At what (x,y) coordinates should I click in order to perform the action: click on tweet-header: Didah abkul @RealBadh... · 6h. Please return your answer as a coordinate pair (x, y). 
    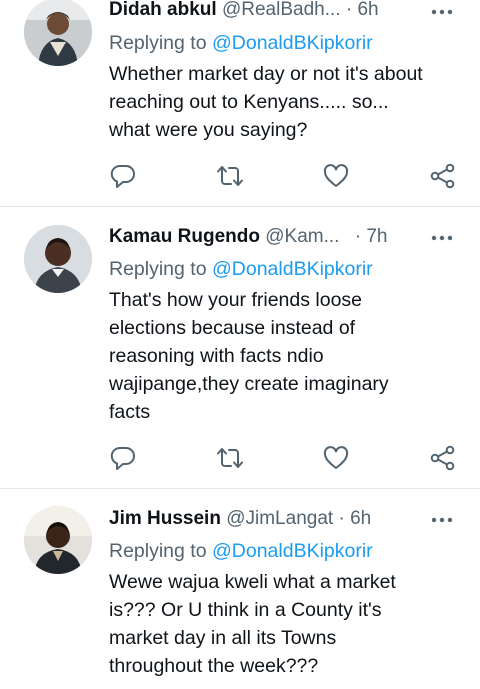
    Looking at the image, I should click on (284, 11).